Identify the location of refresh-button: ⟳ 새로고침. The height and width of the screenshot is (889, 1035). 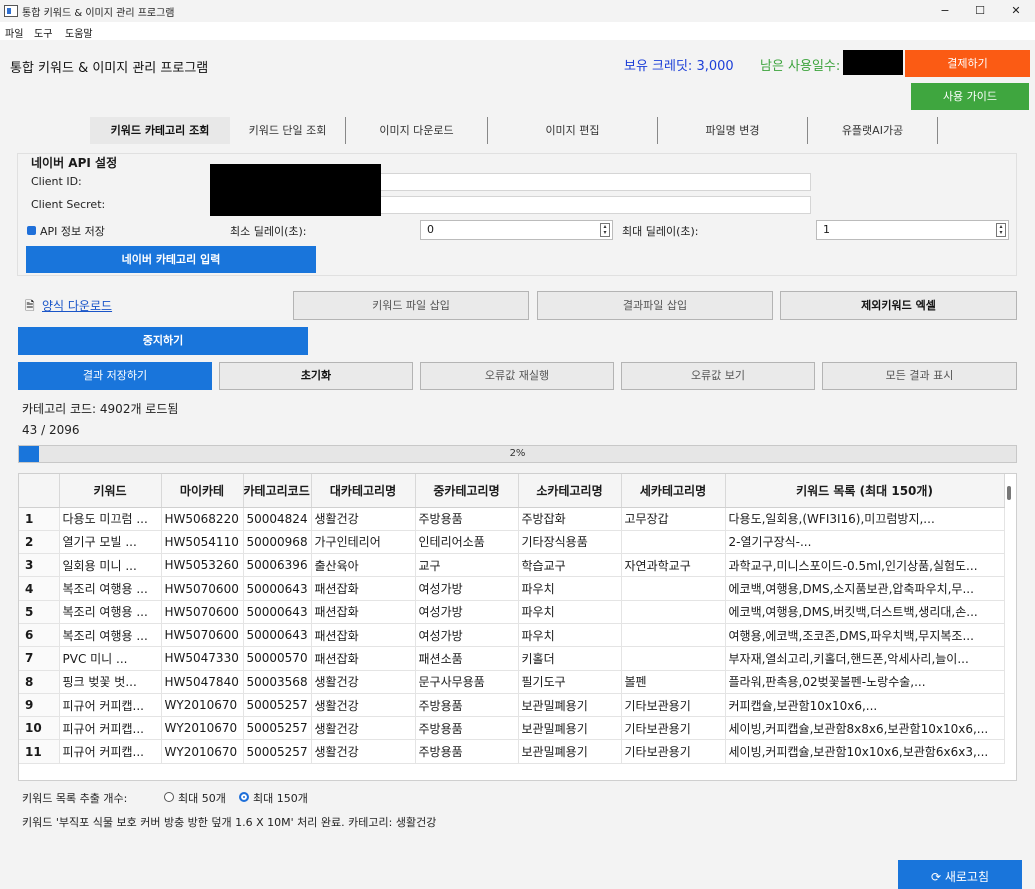
(960, 874).